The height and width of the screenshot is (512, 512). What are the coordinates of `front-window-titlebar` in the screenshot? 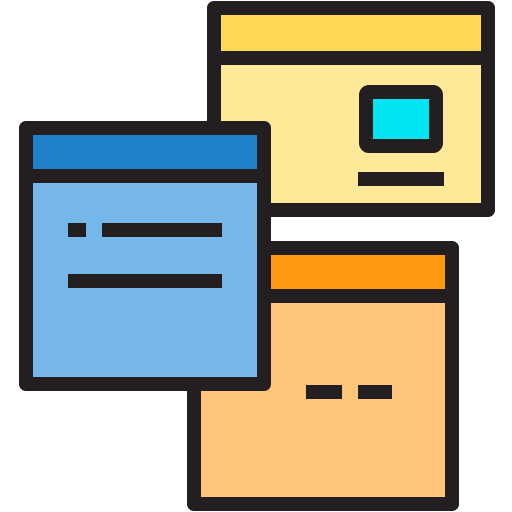 It's located at (145, 152).